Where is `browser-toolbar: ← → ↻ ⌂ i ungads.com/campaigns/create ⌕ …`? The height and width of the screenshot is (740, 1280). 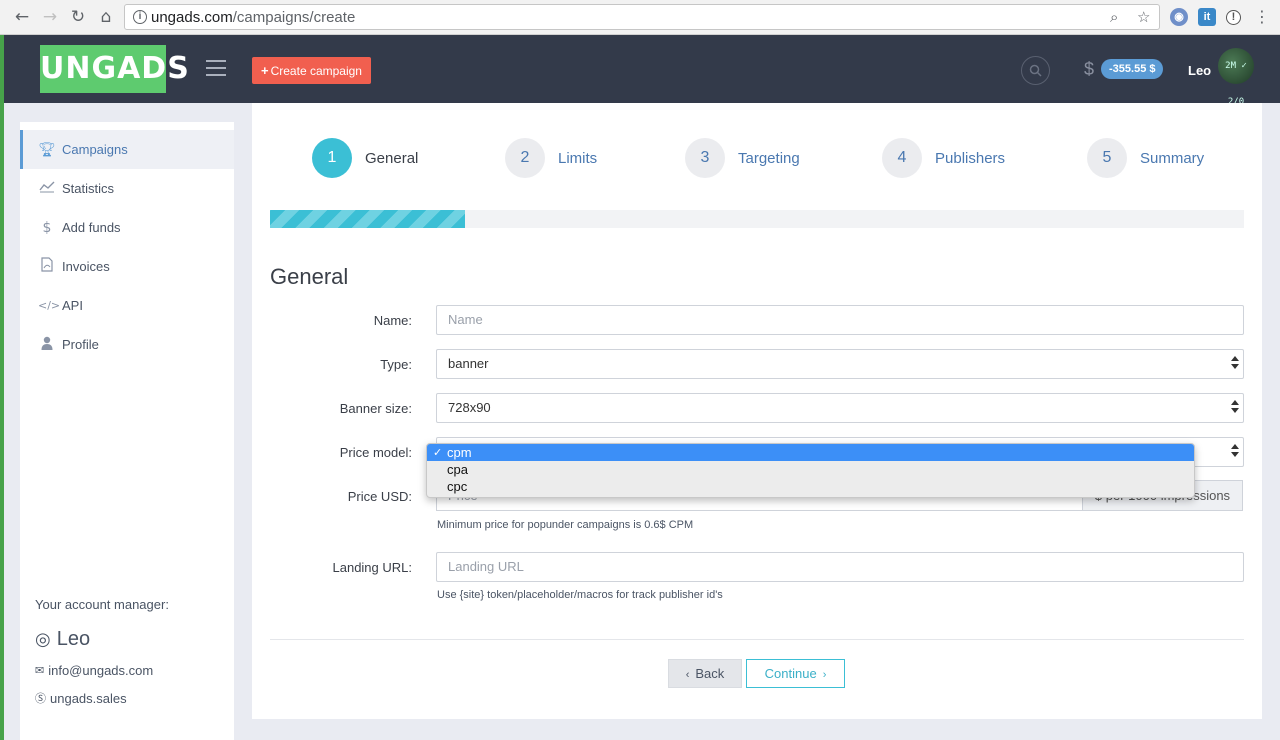 browser-toolbar: ← → ↻ ⌂ i ungads.com/campaigns/create ⌕ … is located at coordinates (640, 17).